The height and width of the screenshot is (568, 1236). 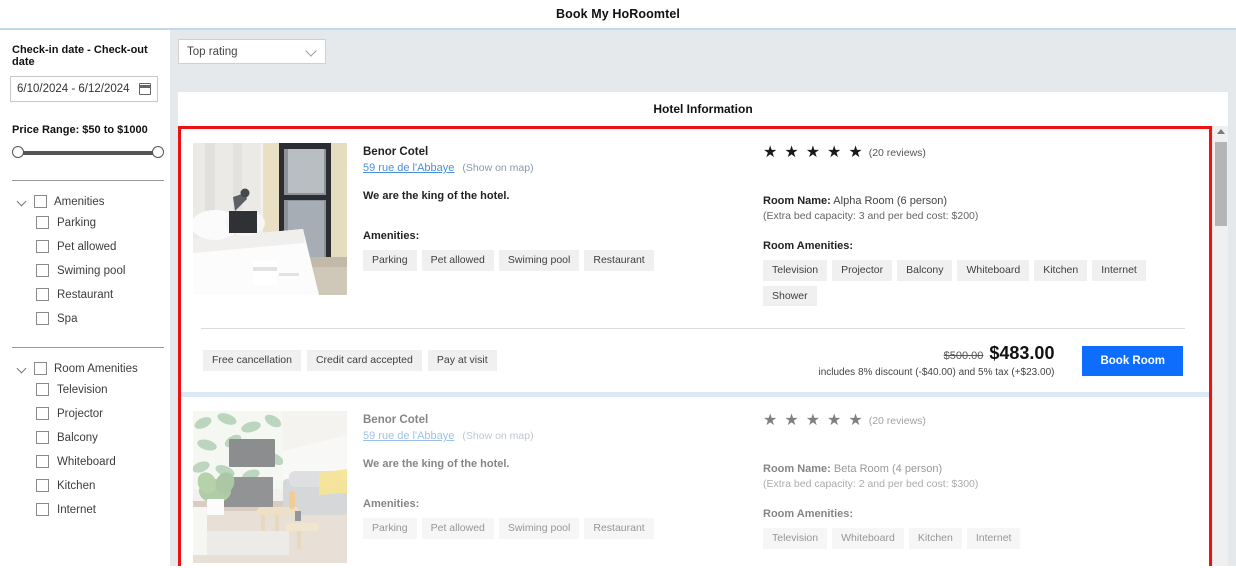 What do you see at coordinates (993, 270) in the screenshot?
I see `room-amenity-chip: Whiteboard` at bounding box center [993, 270].